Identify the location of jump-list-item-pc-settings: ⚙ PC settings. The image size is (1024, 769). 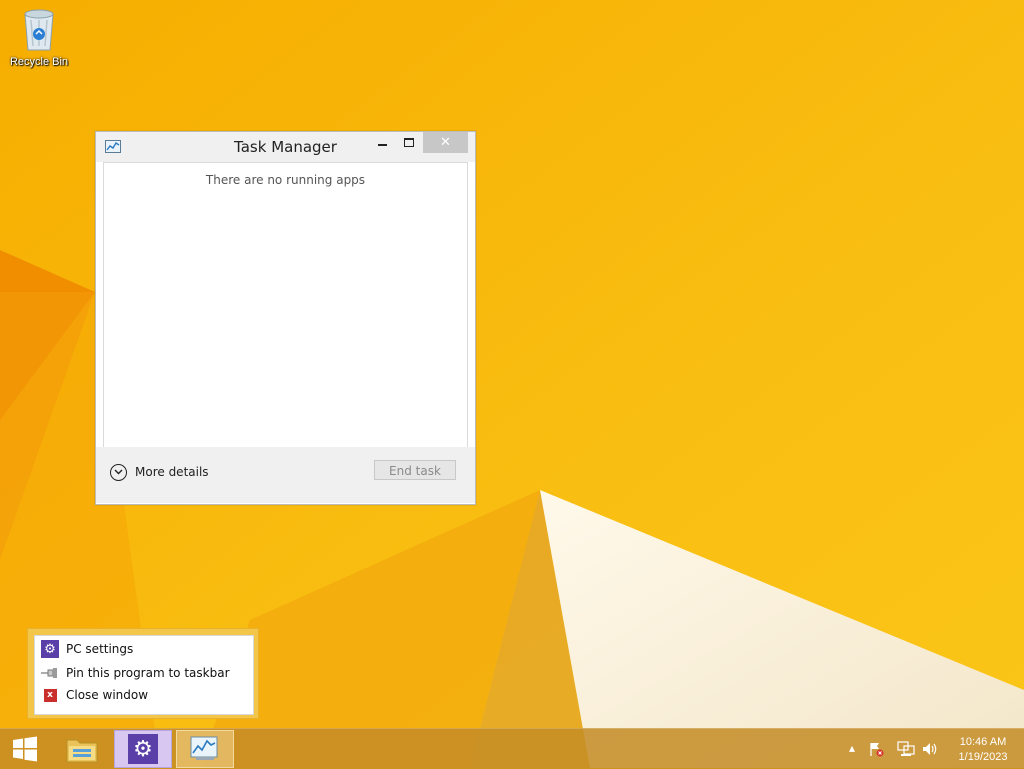
(87, 649).